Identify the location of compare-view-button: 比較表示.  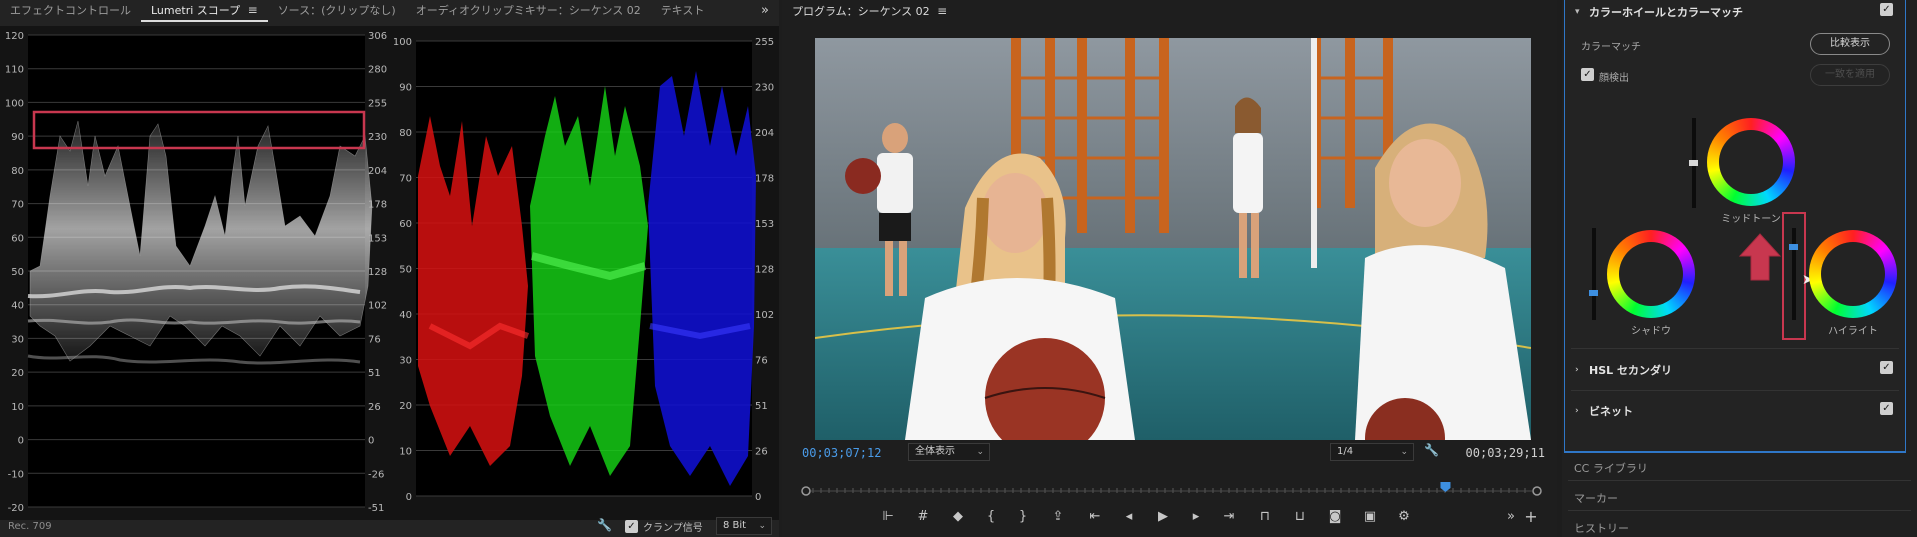
(1850, 44).